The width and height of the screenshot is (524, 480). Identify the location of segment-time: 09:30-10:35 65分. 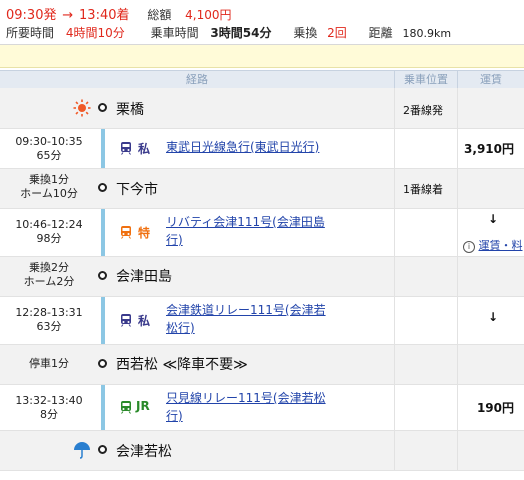
(49, 149).